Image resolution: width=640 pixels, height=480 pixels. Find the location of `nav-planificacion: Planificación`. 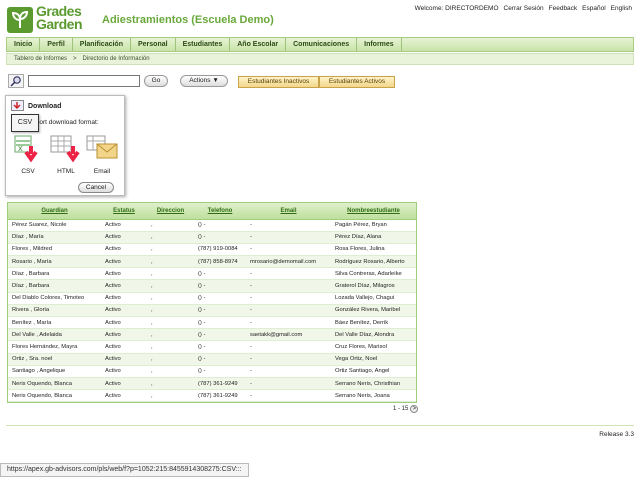

nav-planificacion: Planificación is located at coordinates (102, 44).